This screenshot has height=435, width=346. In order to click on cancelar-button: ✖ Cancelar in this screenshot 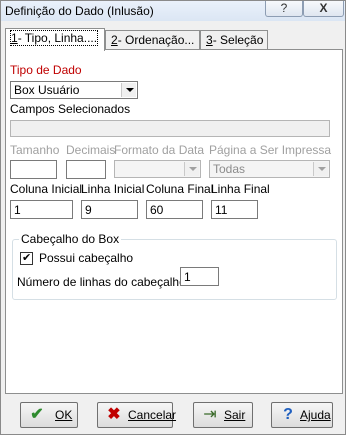, I will do `click(137, 415)`.